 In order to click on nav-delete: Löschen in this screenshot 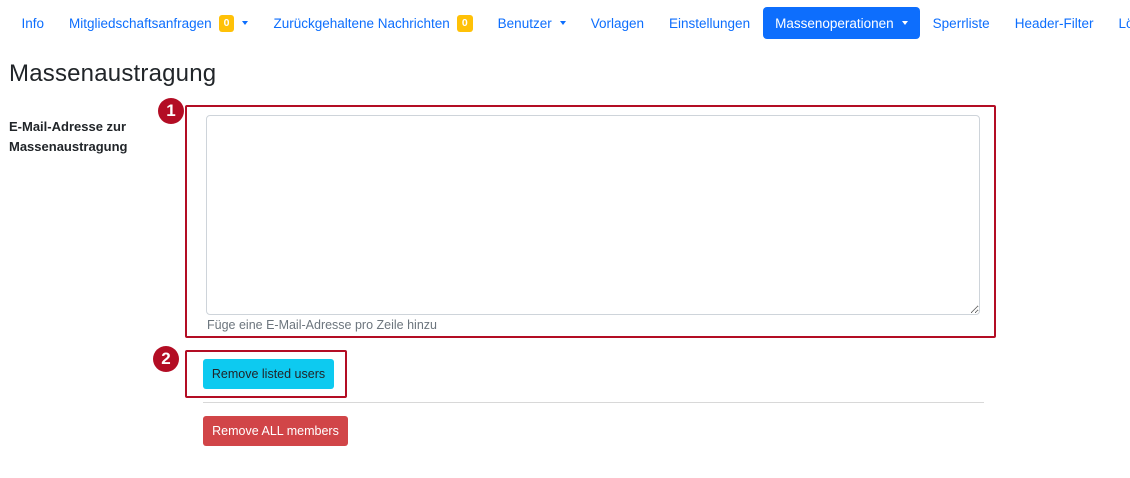, I will do `click(1118, 23)`.